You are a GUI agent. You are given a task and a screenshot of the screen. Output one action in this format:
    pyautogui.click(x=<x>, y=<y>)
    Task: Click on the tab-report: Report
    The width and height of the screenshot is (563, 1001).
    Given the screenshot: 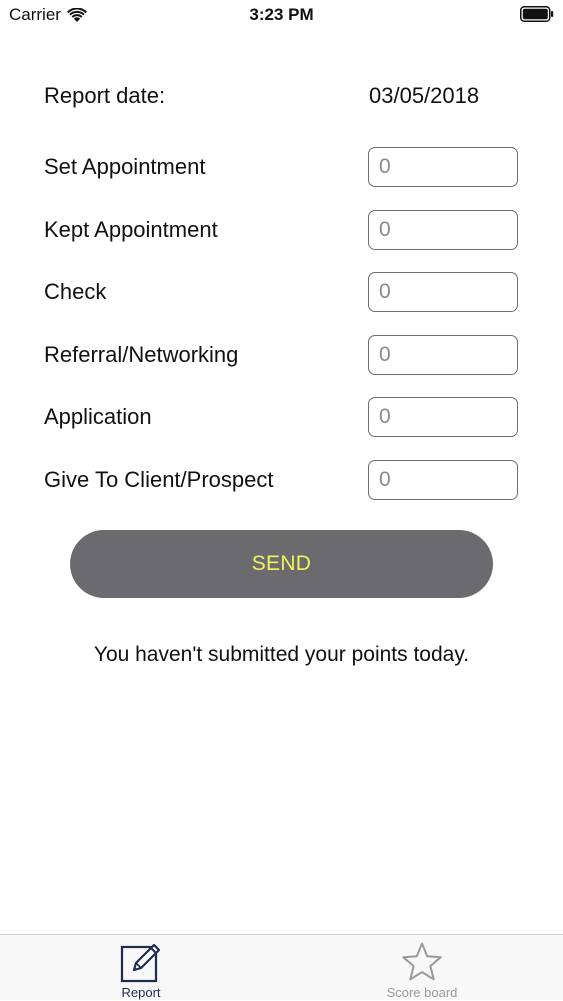 What is the action you would take?
    pyautogui.click(x=141, y=968)
    